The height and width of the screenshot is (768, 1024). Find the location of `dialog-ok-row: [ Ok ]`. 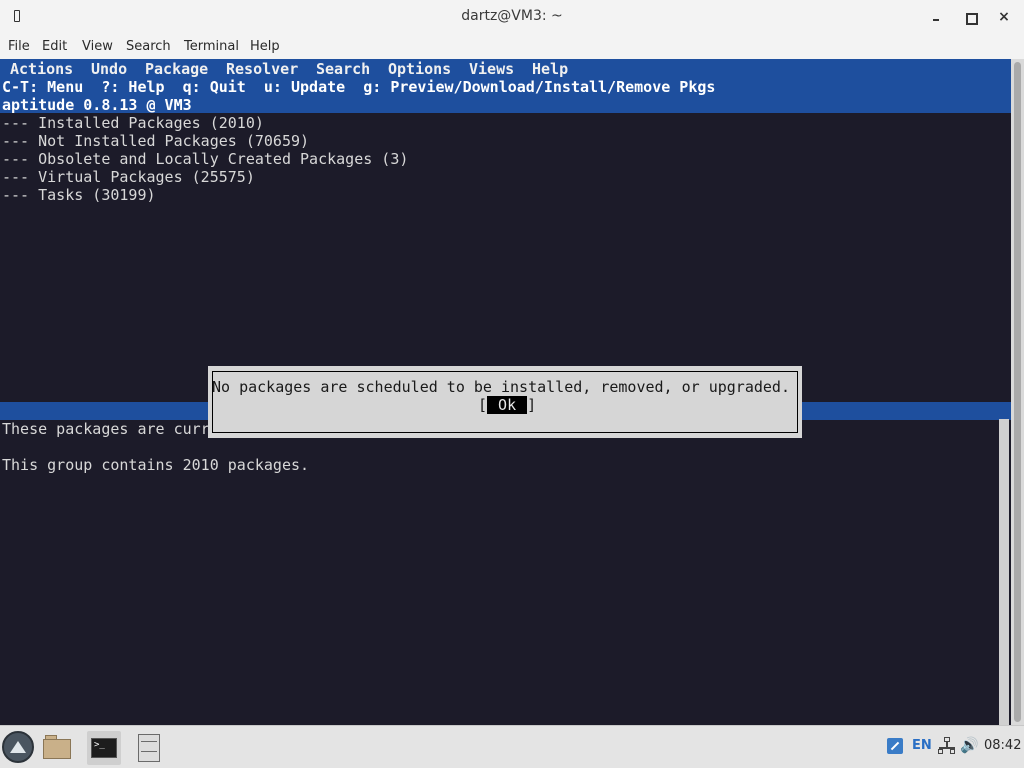

dialog-ok-row: [ Ok ] is located at coordinates (507, 405).